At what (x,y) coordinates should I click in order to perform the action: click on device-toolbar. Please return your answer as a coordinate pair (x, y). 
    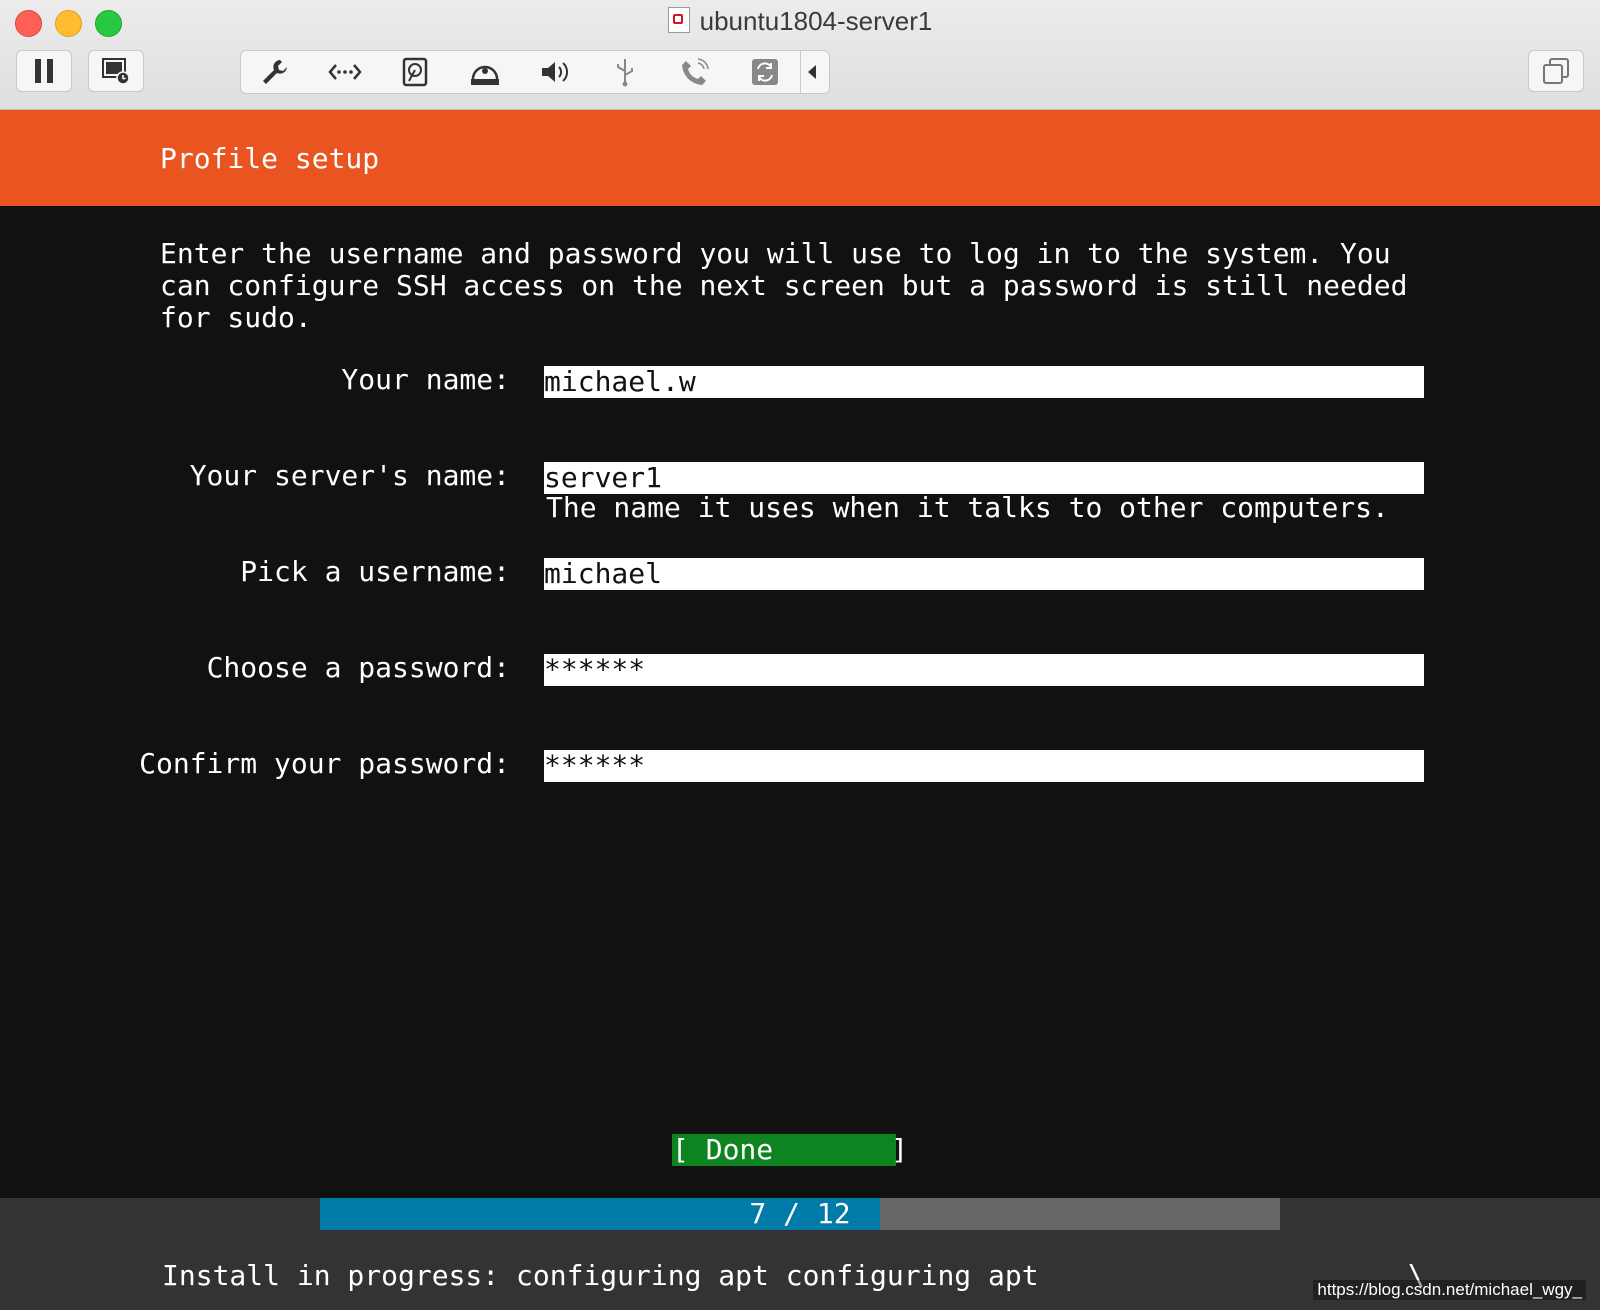
    Looking at the image, I should click on (535, 72).